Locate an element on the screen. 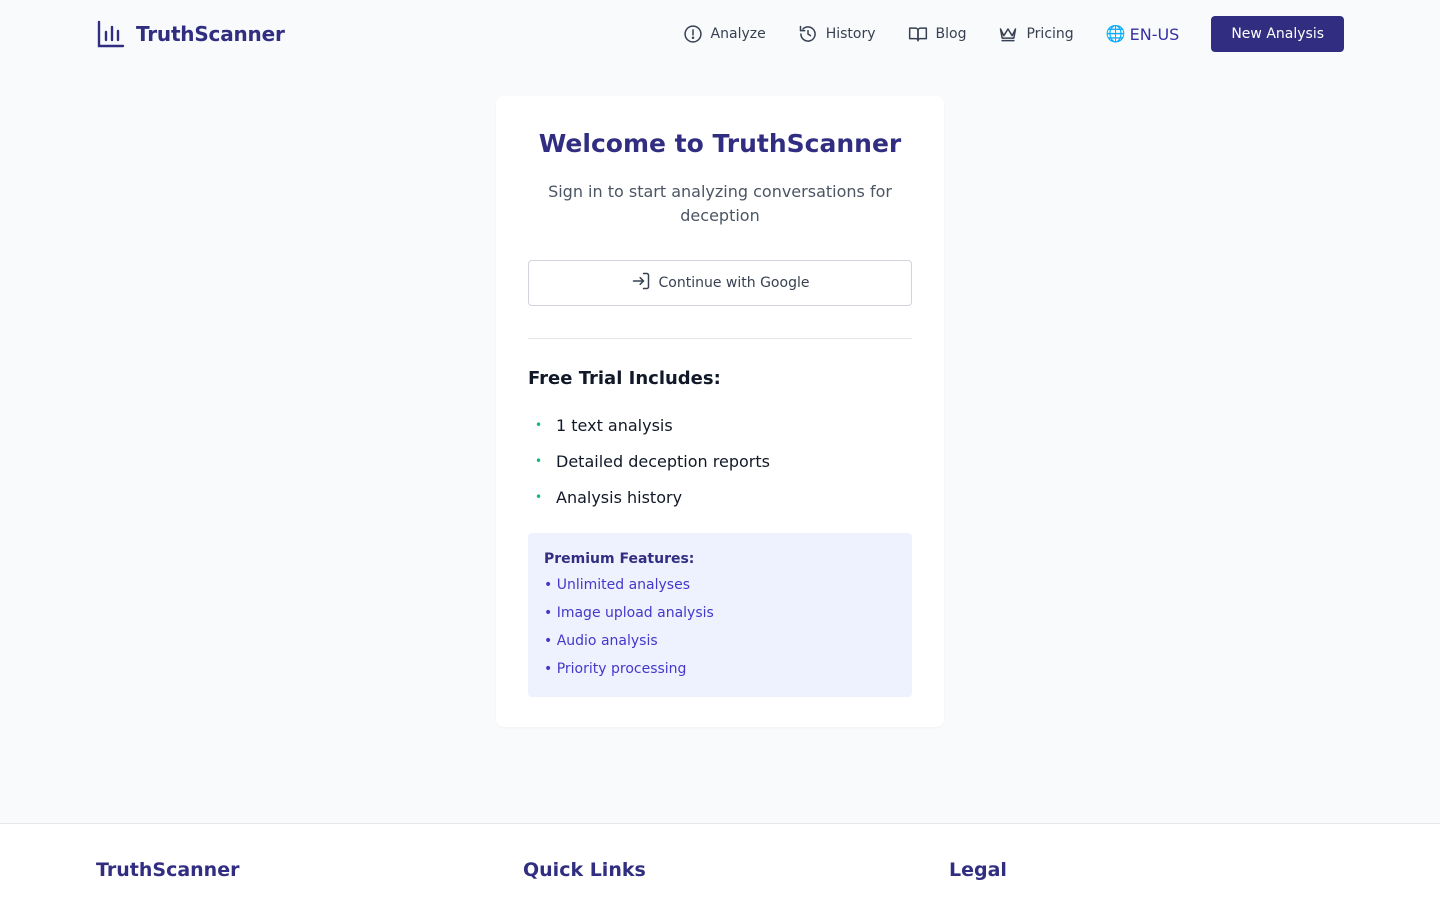 This screenshot has height=900, width=1440. nav-item-label: Blog is located at coordinates (951, 34).